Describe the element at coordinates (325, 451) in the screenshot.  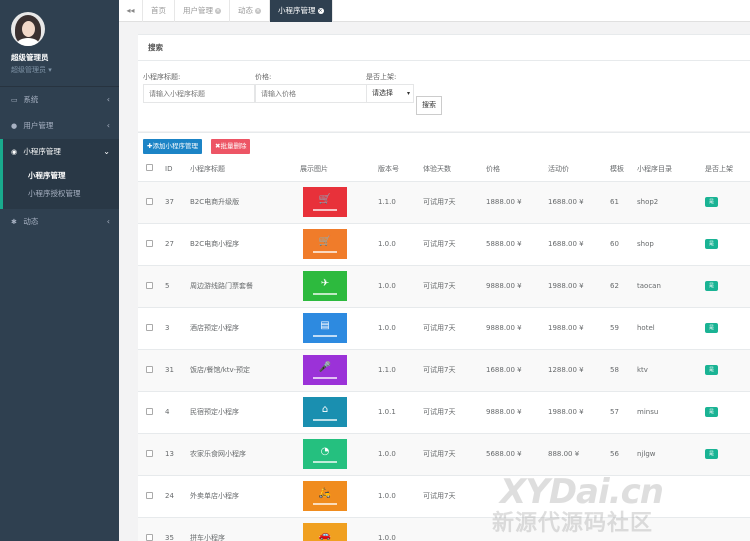
I see `chart-icon: ◔` at that location.